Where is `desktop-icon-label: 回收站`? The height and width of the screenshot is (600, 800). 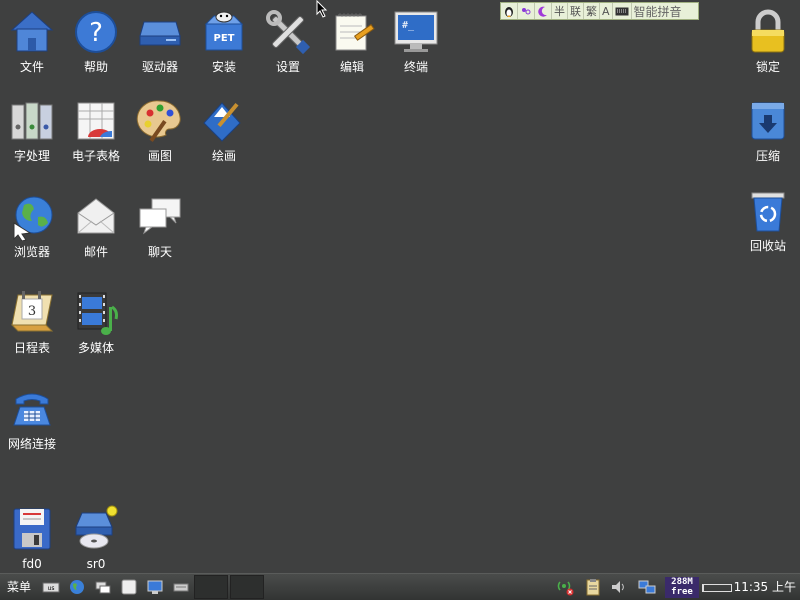 desktop-icon-label: 回收站 is located at coordinates (767, 246).